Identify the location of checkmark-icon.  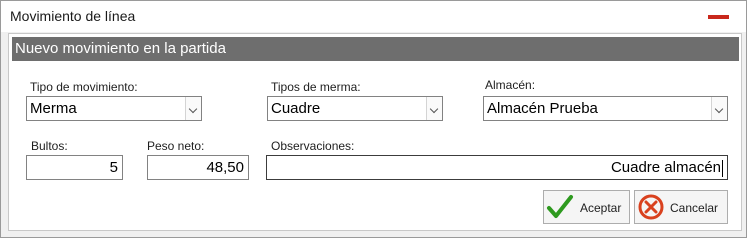
(560, 207).